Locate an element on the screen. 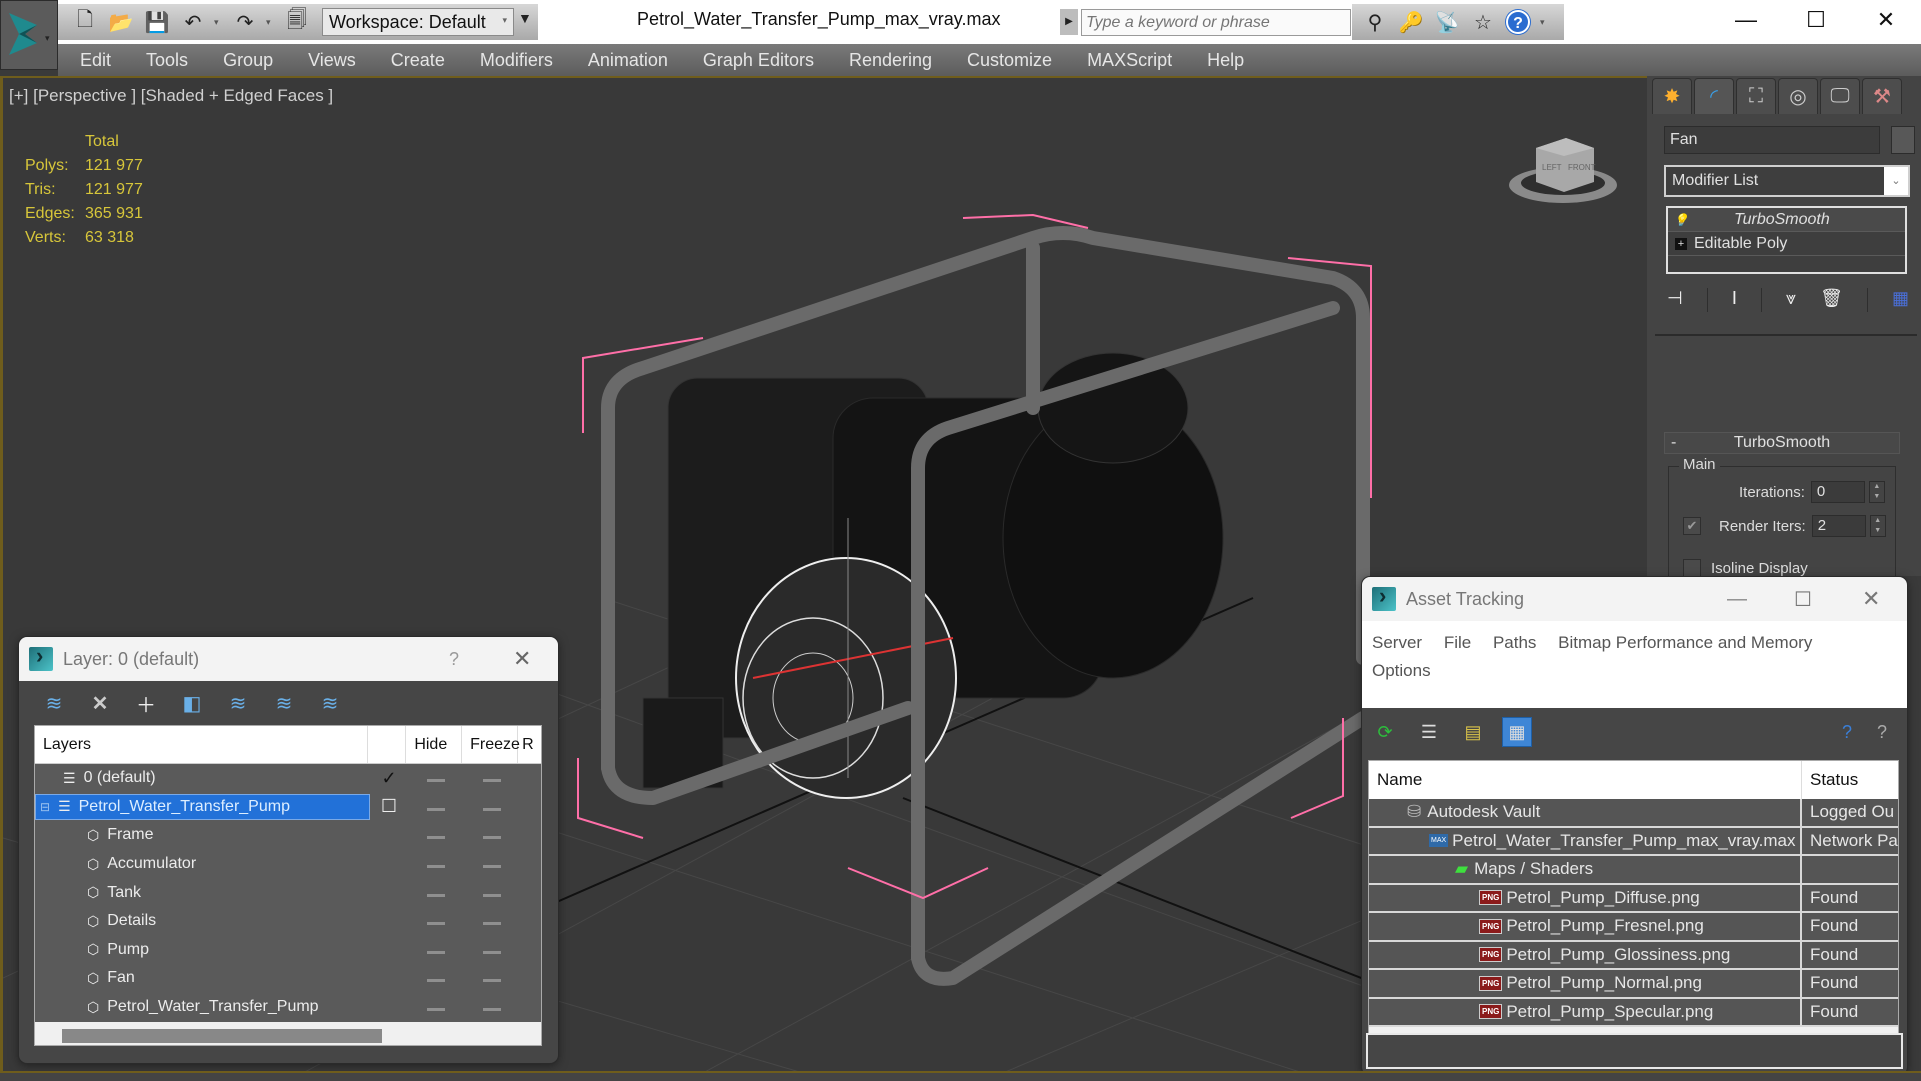 This screenshot has width=1921, height=1081. menu-create: Create is located at coordinates (418, 60).